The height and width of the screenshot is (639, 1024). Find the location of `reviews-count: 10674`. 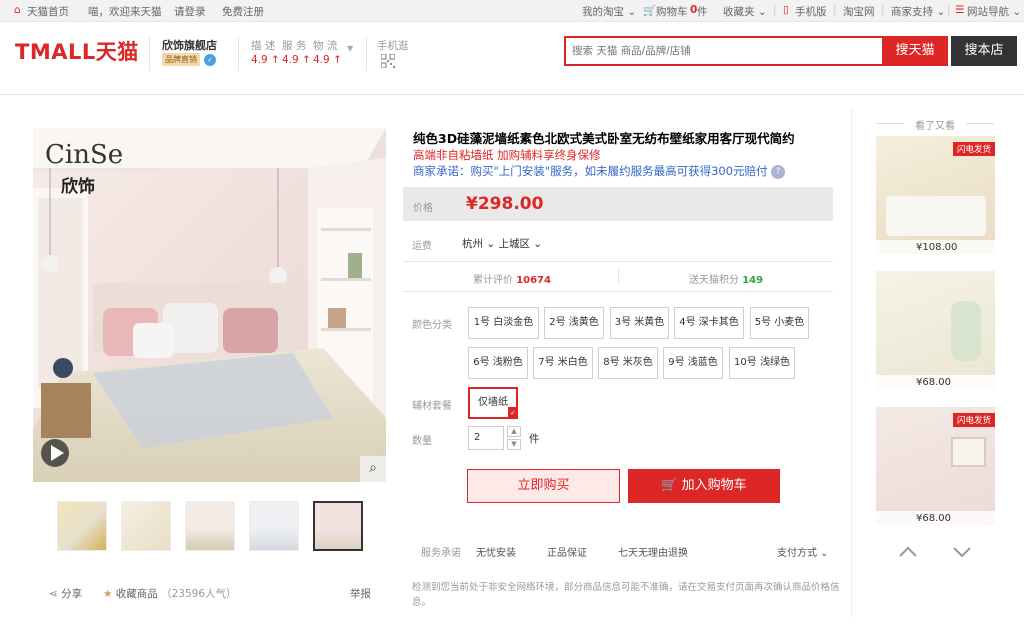

reviews-count: 10674 is located at coordinates (533, 280).